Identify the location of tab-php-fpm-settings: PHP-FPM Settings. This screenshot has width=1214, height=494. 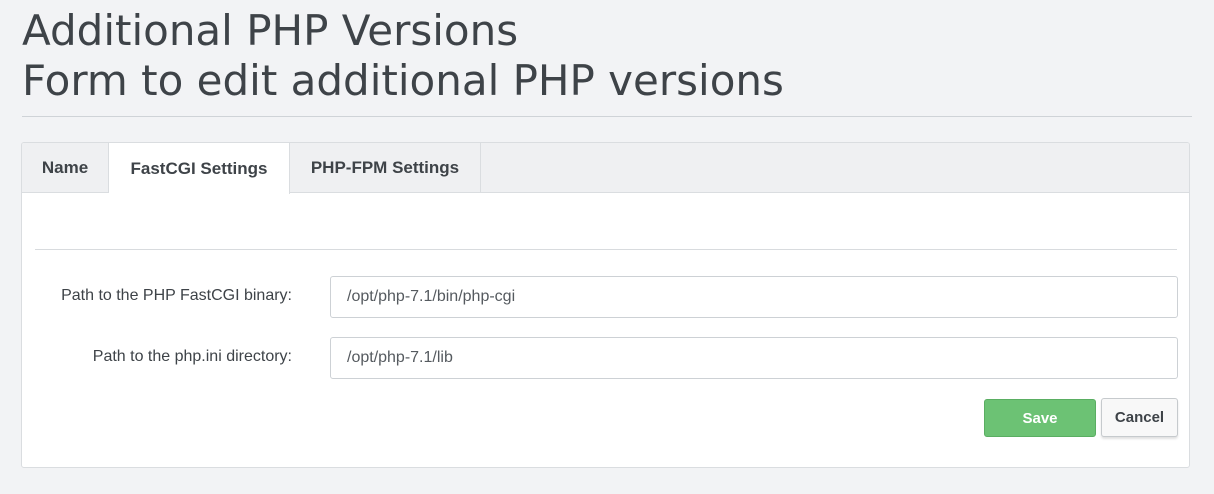
(385, 168).